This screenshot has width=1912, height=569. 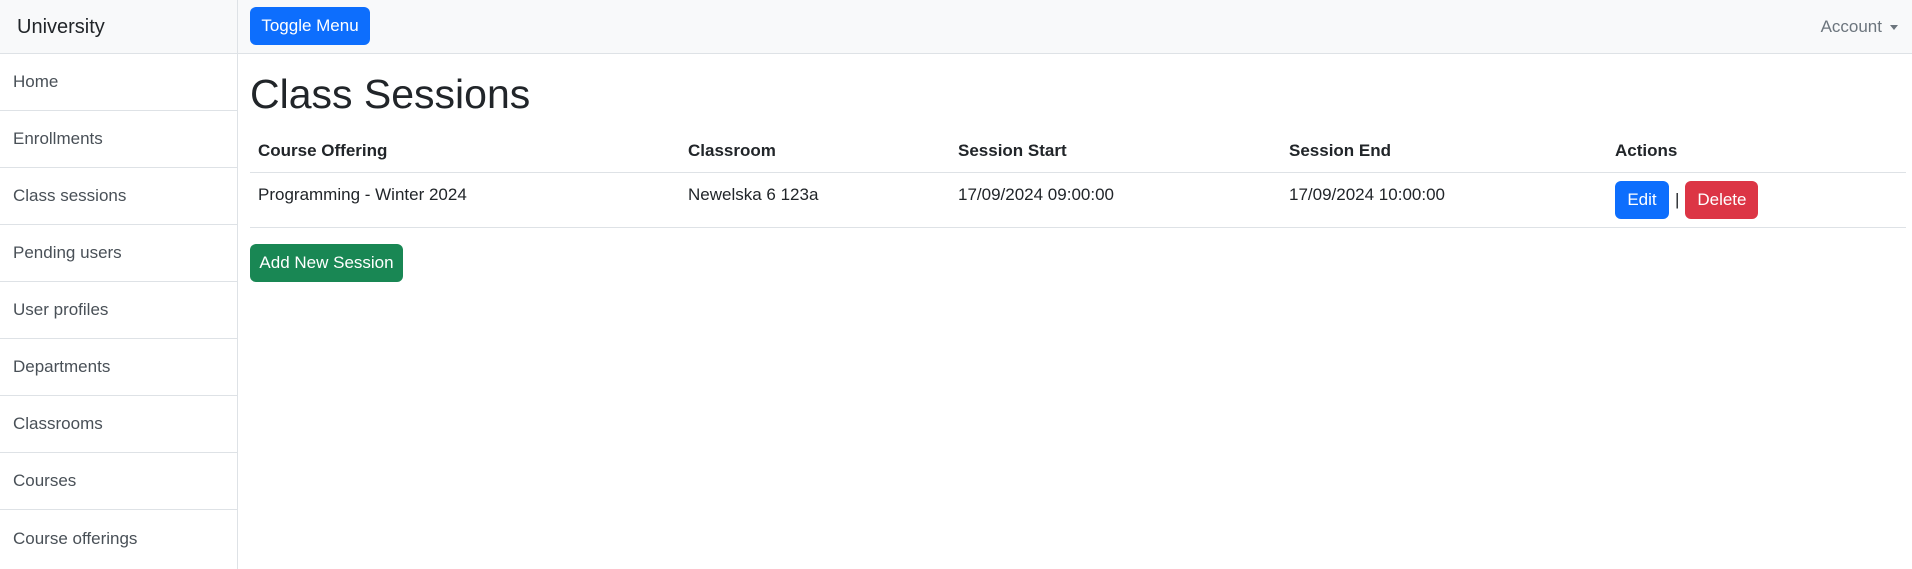 I want to click on sidebar-brand: University, so click(x=118, y=27).